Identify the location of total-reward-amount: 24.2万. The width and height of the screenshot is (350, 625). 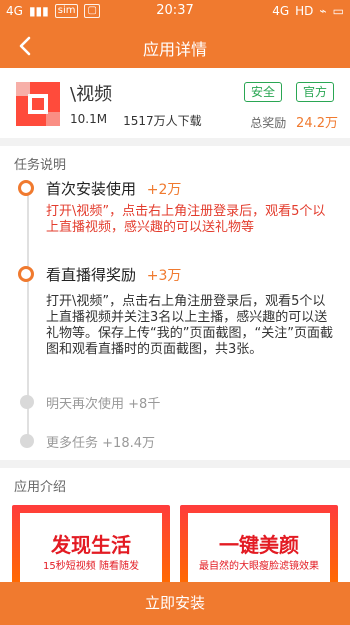
(317, 123).